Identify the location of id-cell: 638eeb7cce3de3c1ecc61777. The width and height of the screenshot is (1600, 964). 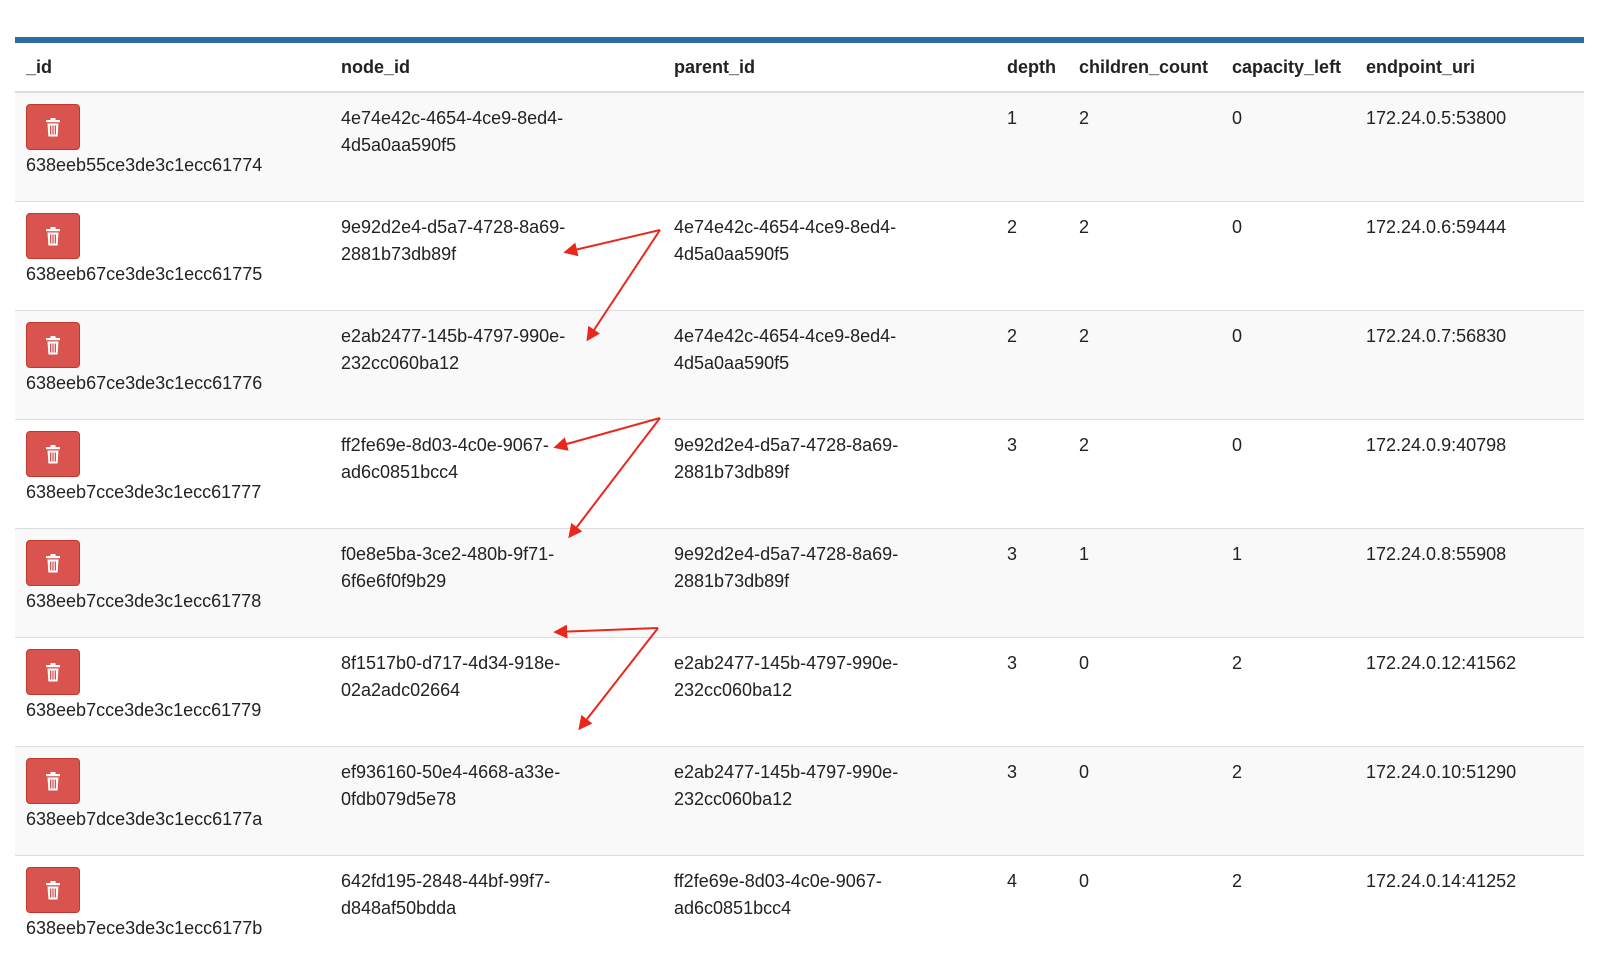
(172, 474).